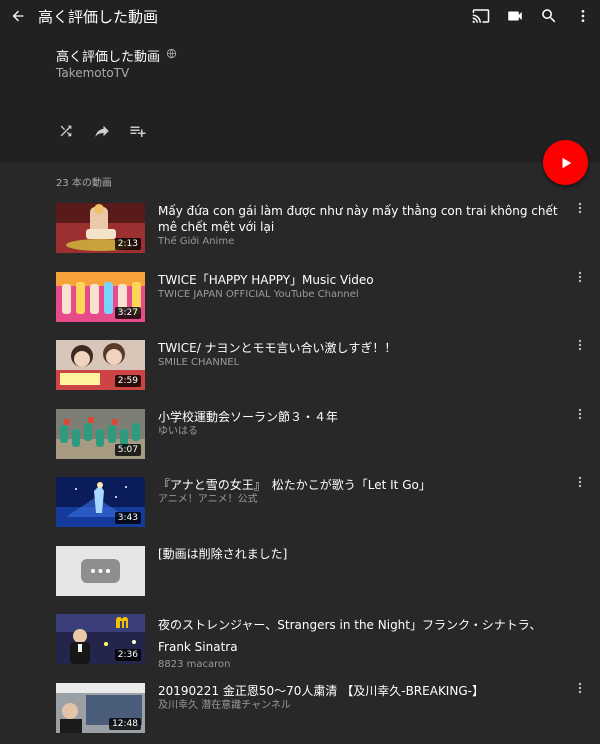 This screenshot has width=600, height=744. I want to click on video-channel: 8823 macaron, so click(194, 664).